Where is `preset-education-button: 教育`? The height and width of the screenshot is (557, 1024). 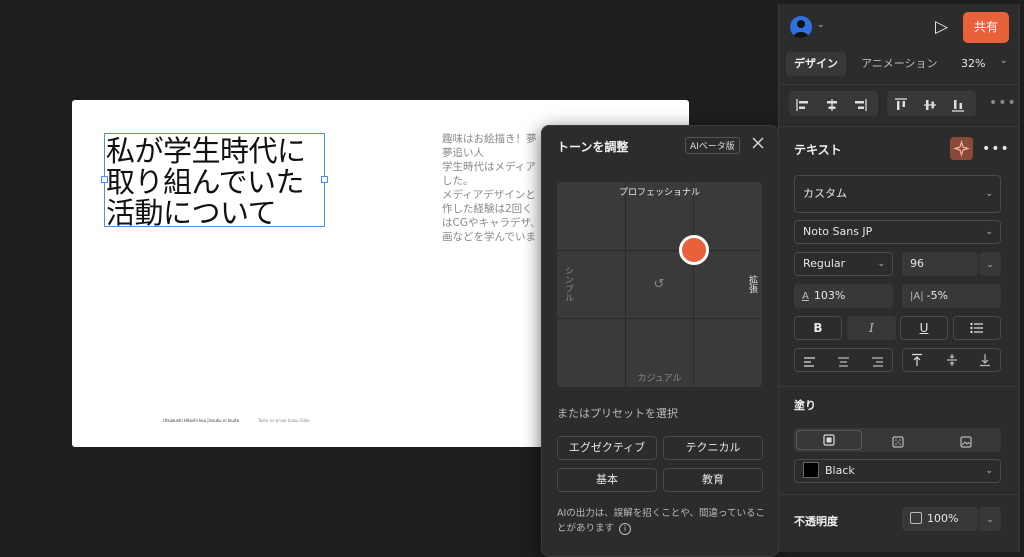 preset-education-button: 教育 is located at coordinates (713, 480).